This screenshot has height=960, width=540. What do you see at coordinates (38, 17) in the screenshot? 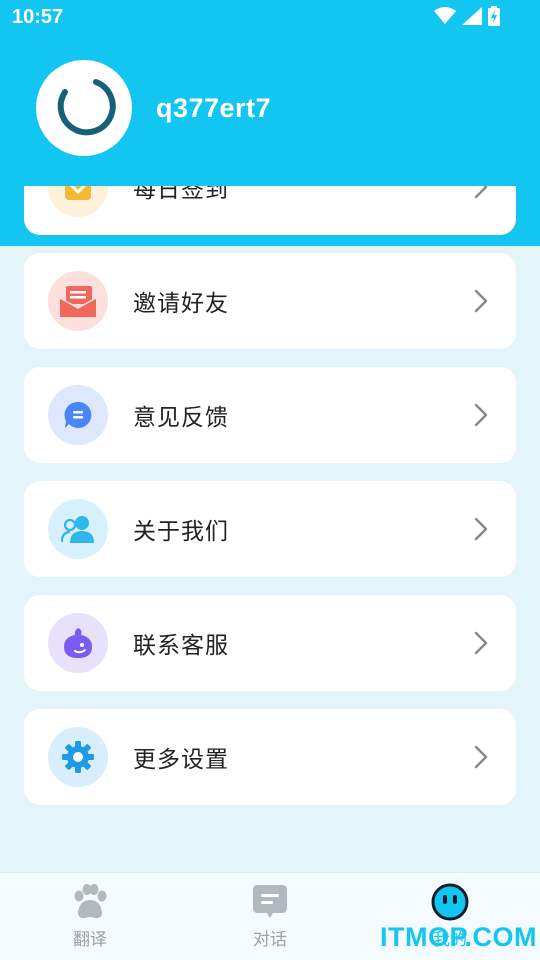
I see `status-time: 10:57` at bounding box center [38, 17].